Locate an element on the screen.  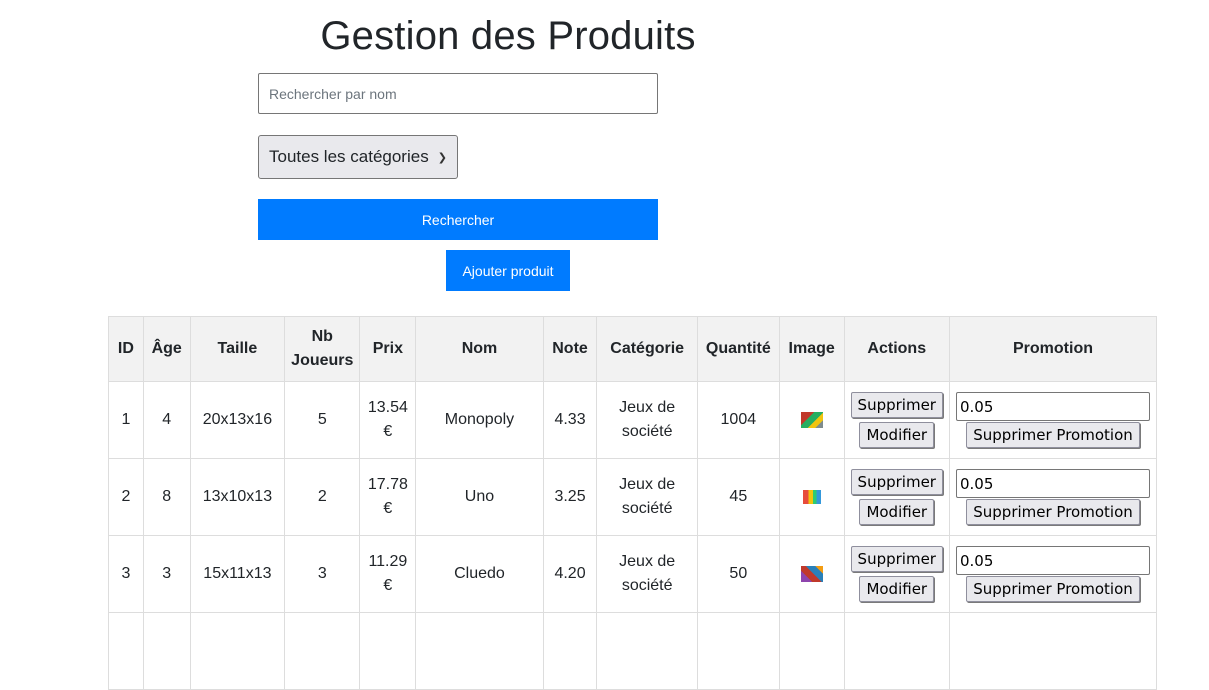
col-header-image: Image is located at coordinates (811, 349).